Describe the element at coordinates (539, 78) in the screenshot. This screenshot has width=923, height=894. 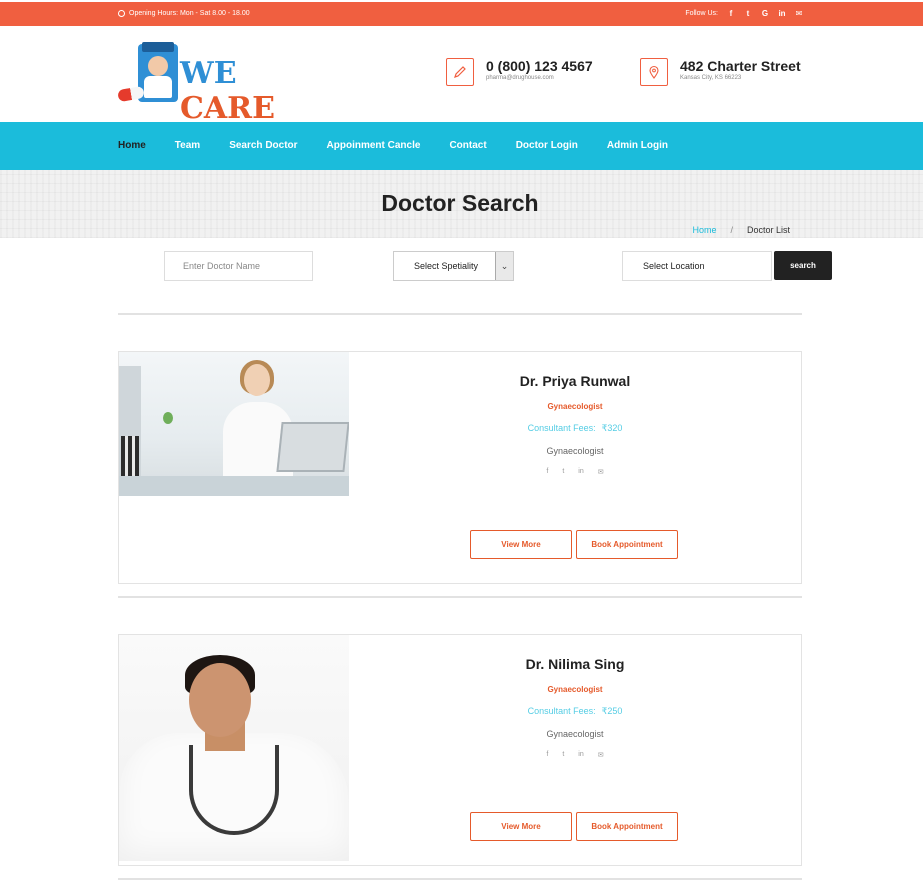
I see `email-address: pharma@drughouse.com` at that location.